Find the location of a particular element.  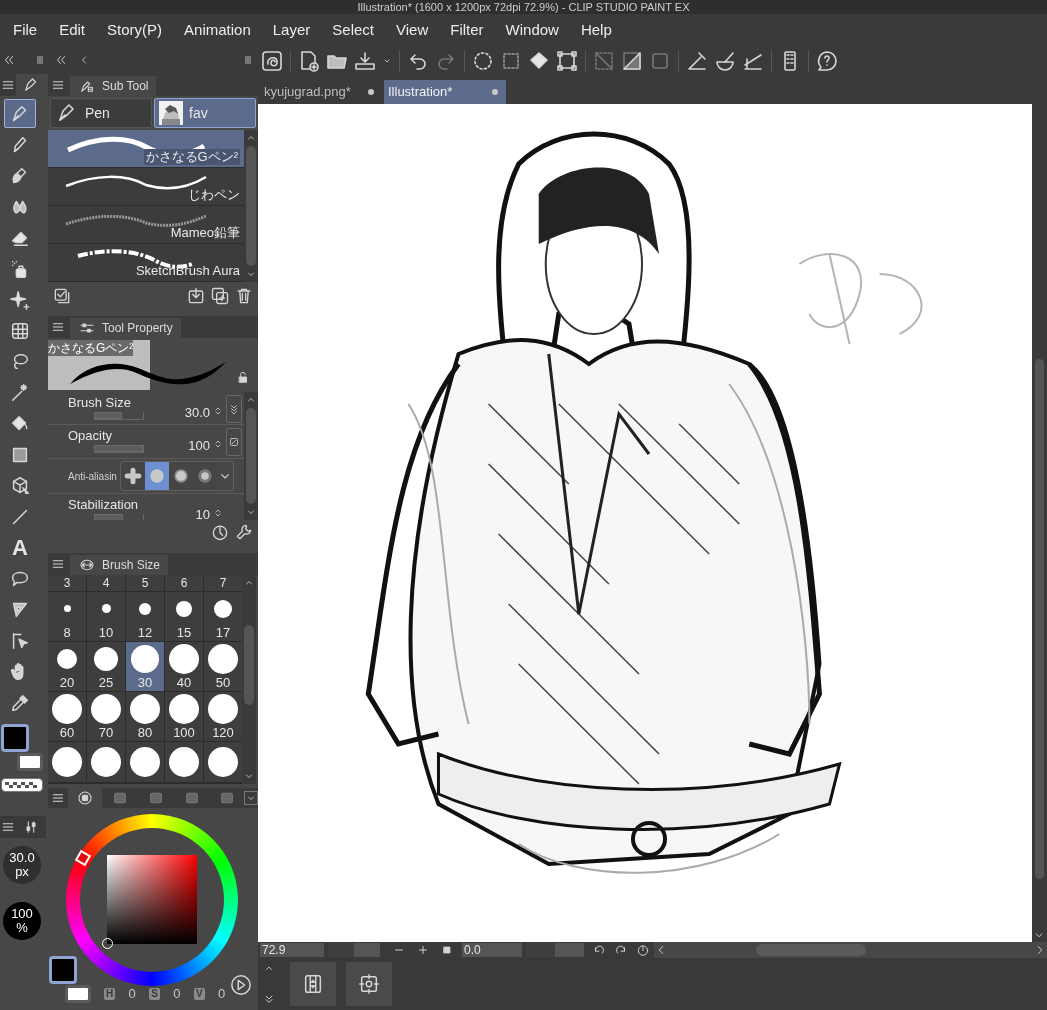

menu-item: Filter is located at coordinates (467, 30).